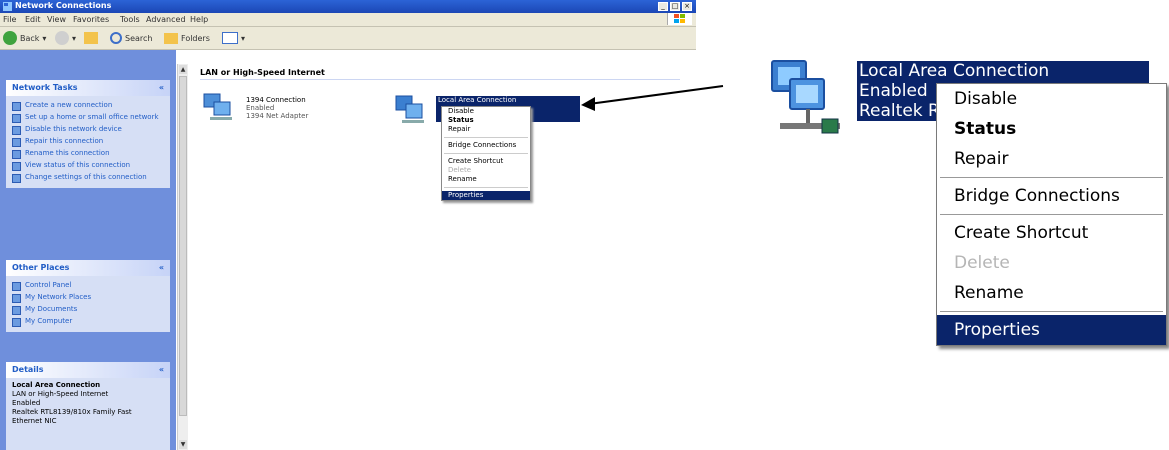 The width and height of the screenshot is (1169, 450). Describe the element at coordinates (88, 178) in the screenshot. I see `task-change-settings: Change settings of this connection` at that location.